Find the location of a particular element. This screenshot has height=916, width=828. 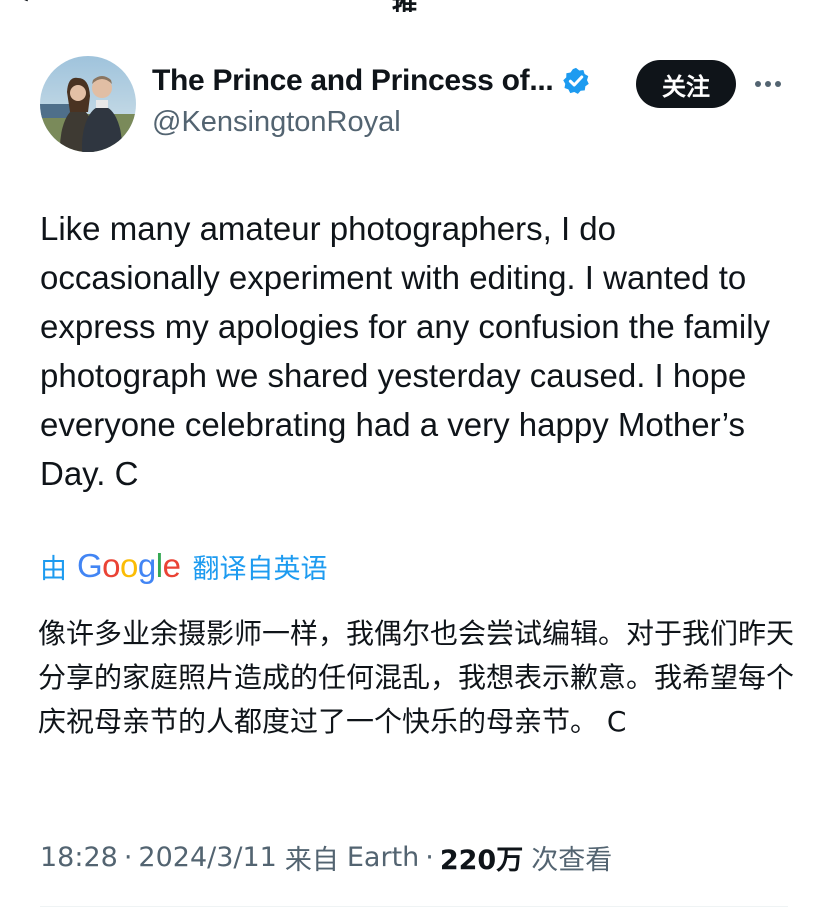

avatar-image is located at coordinates (88, 104).